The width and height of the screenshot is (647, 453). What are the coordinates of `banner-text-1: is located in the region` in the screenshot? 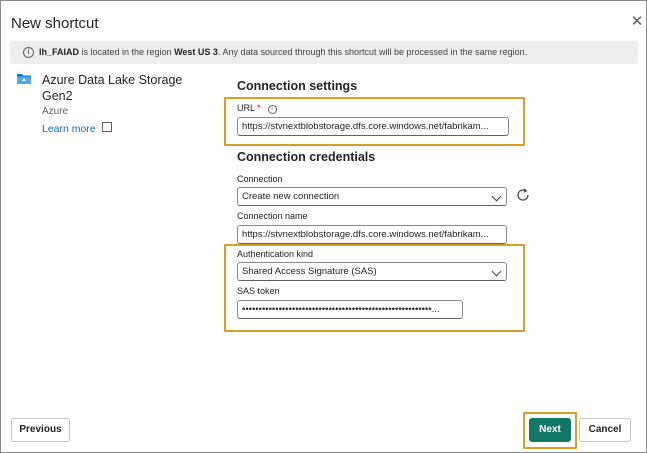 It's located at (127, 52).